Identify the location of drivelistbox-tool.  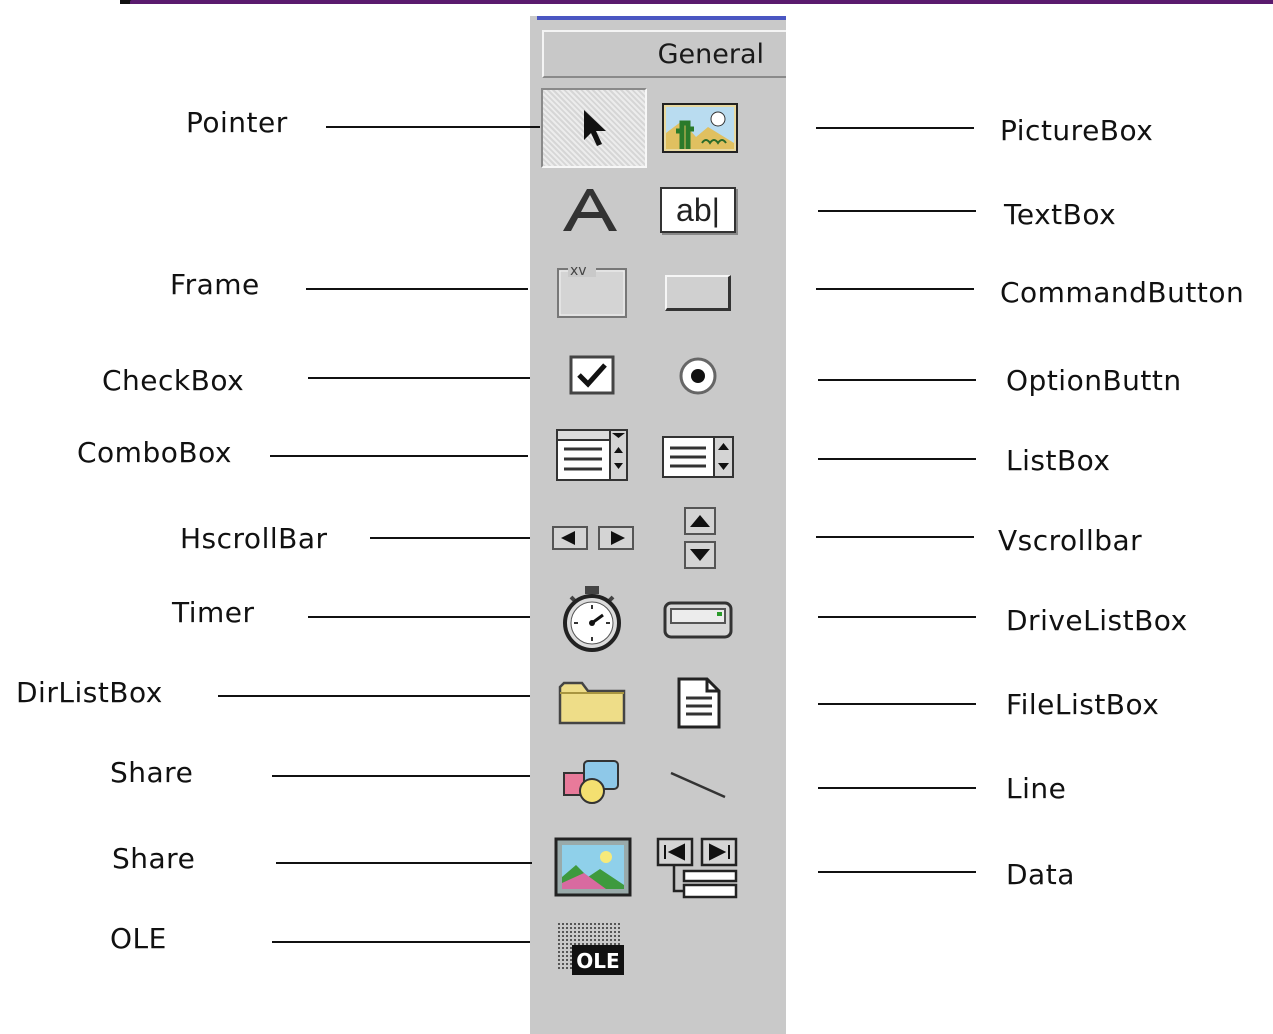
(698, 620).